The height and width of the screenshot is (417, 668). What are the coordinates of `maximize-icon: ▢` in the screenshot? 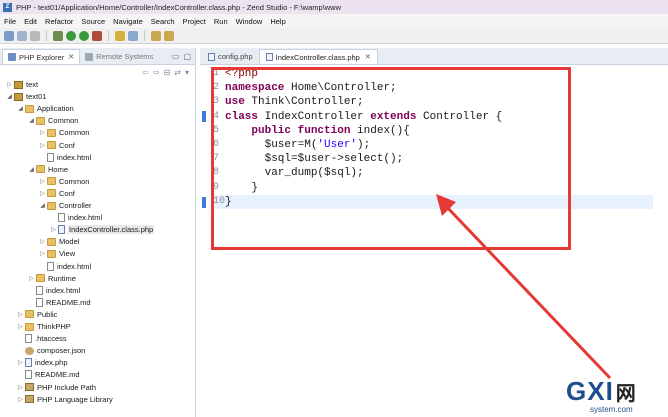 It's located at (187, 56).